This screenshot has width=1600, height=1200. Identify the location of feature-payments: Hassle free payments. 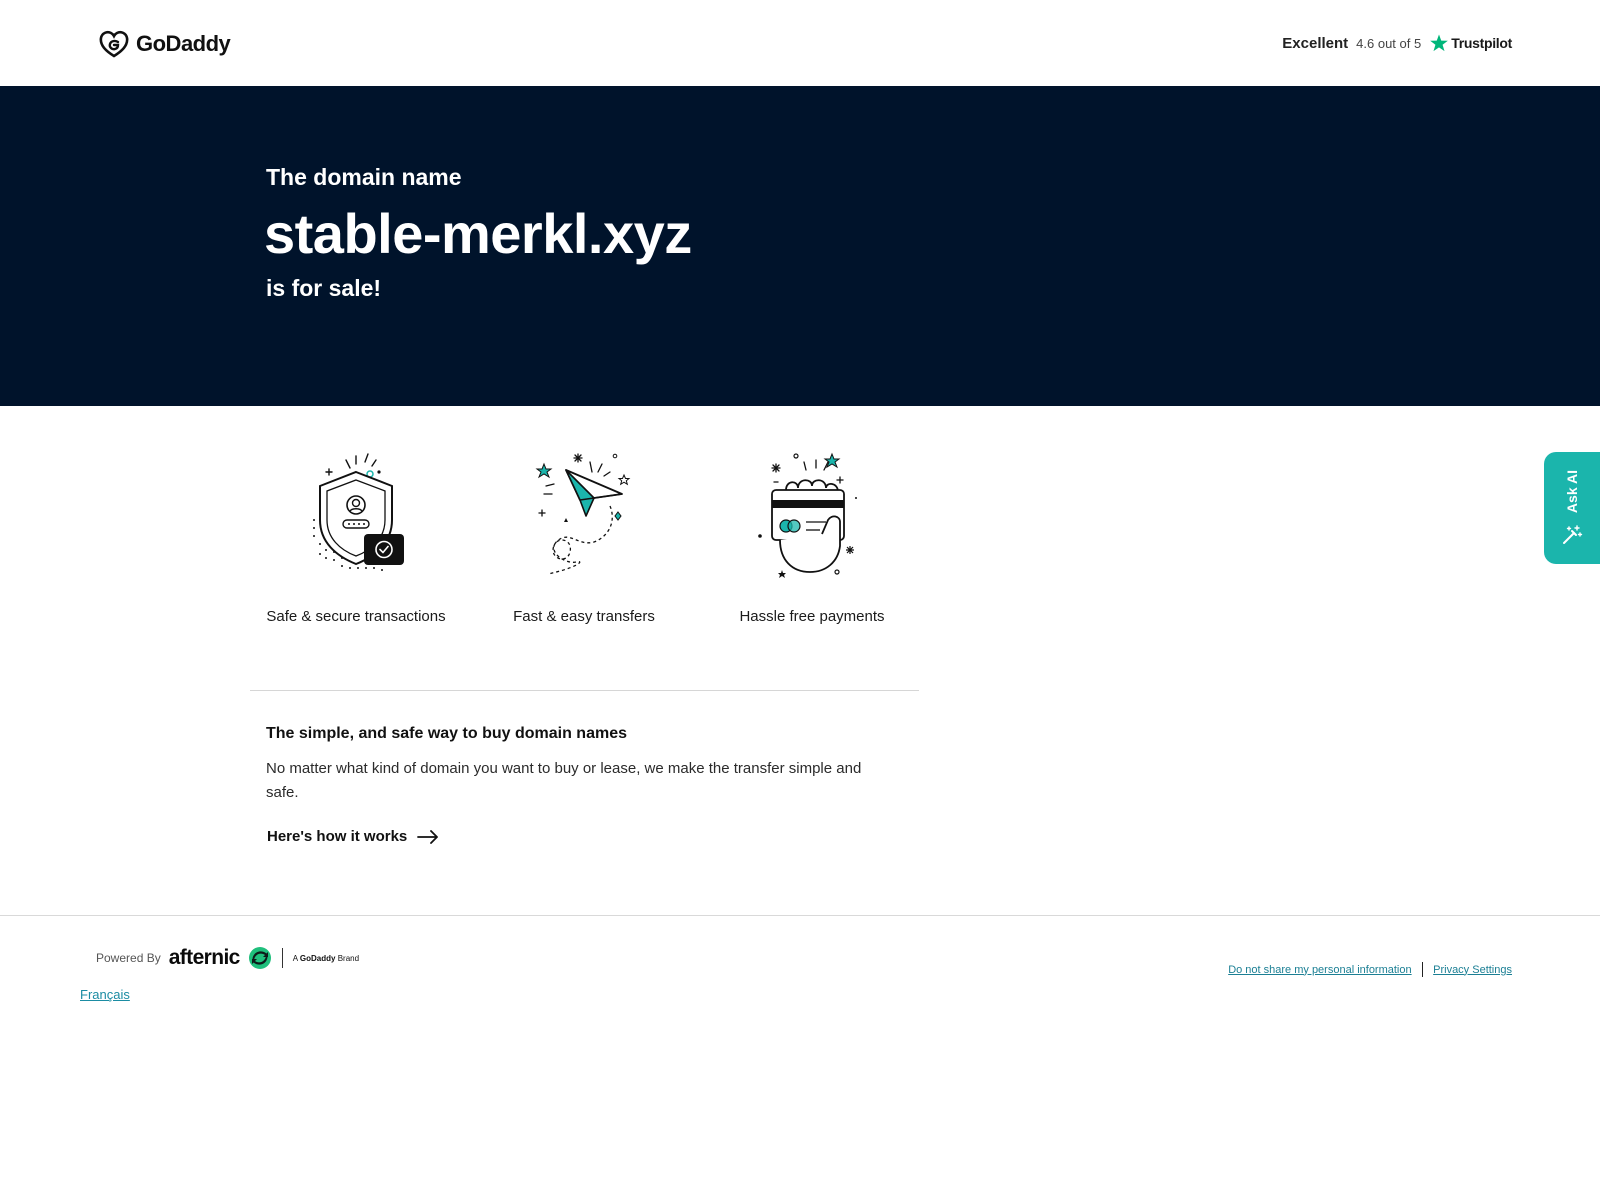
(812, 537).